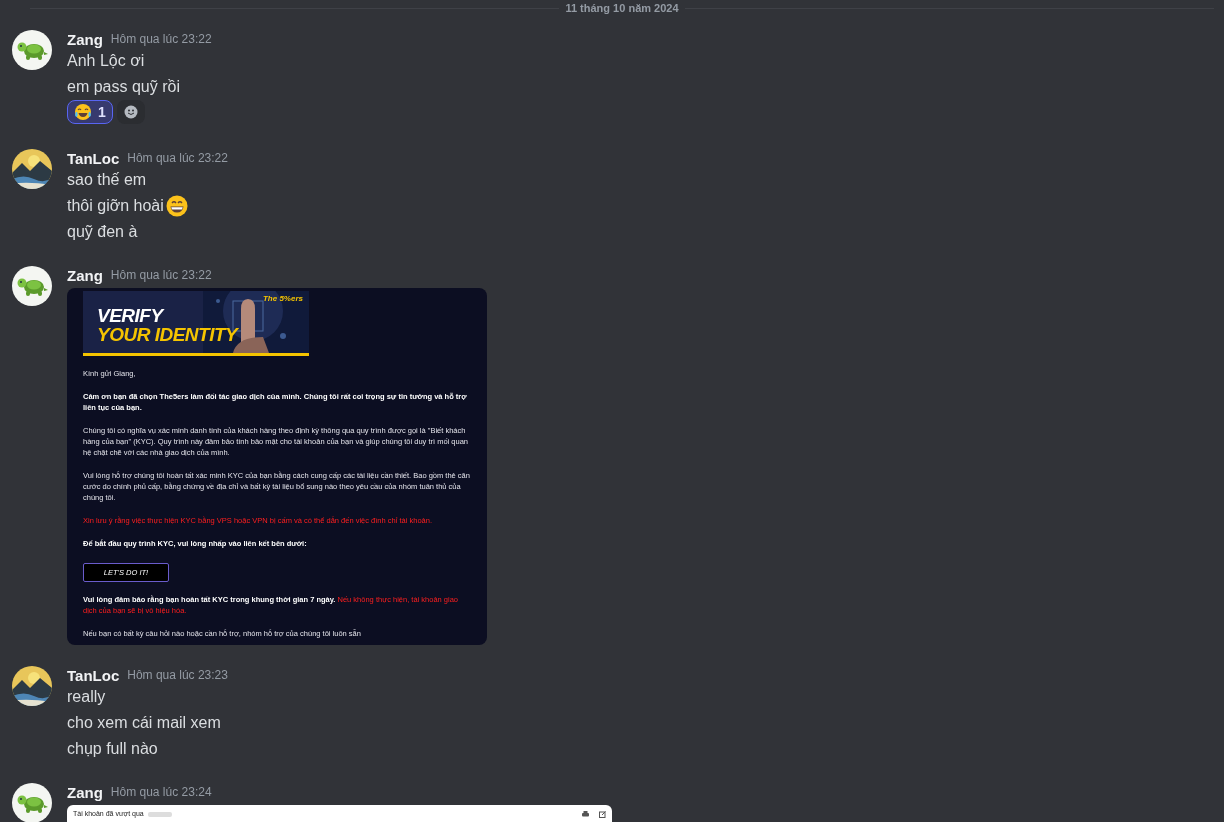 This screenshot has height=822, width=1224. What do you see at coordinates (83, 112) in the screenshot?
I see `laughing-tears-face-icon` at bounding box center [83, 112].